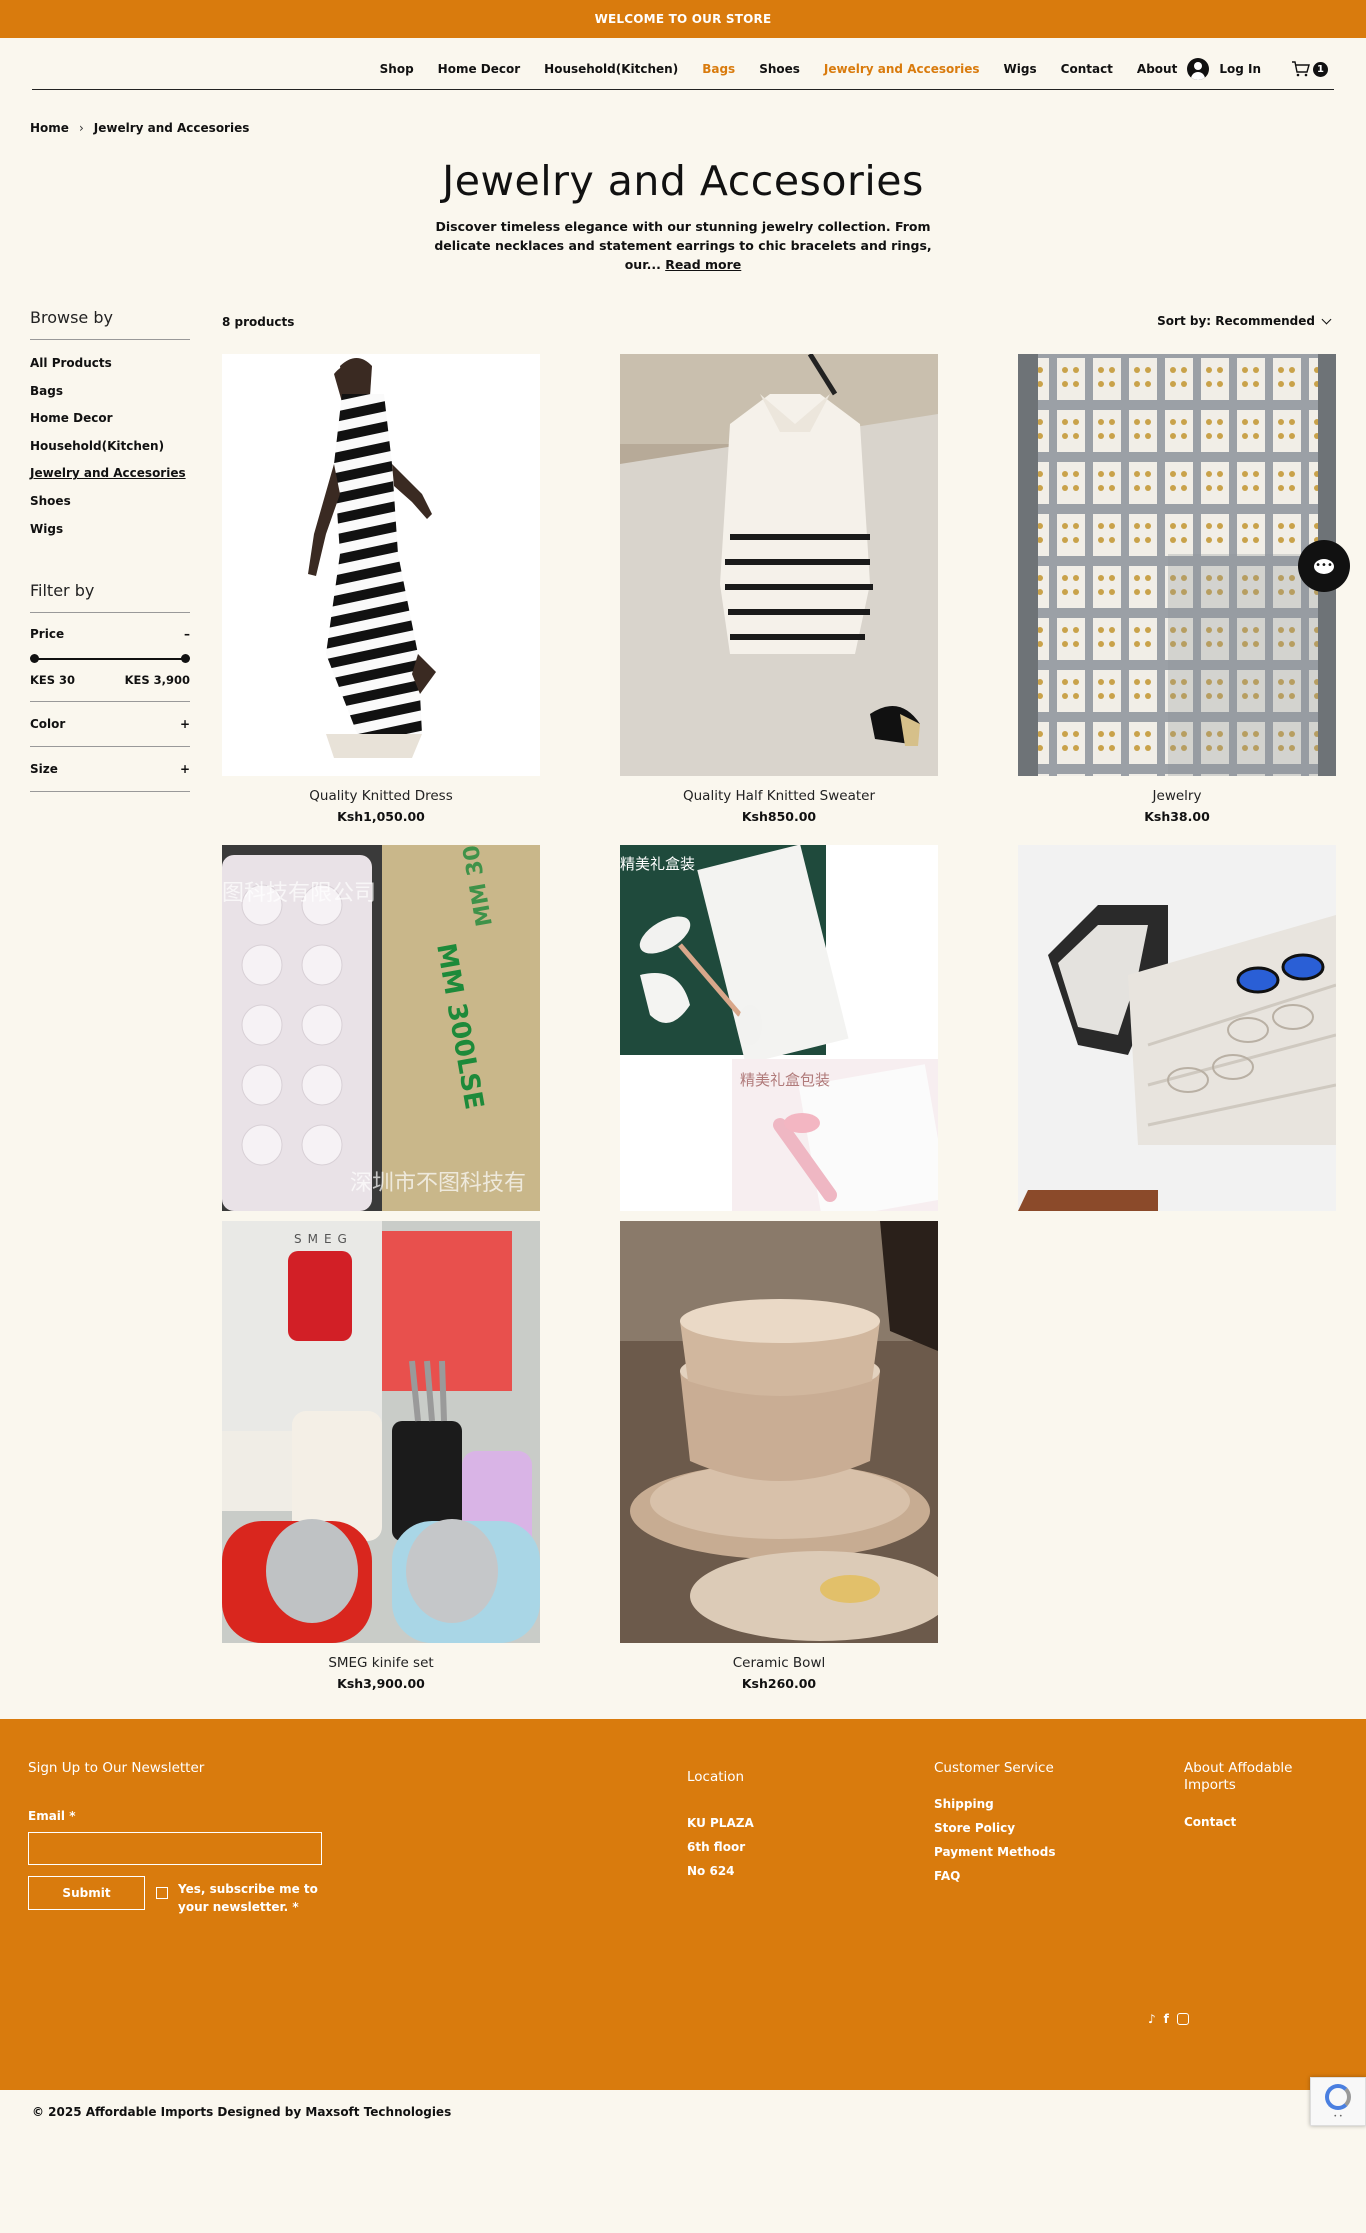 The width and height of the screenshot is (1366, 2233). Describe the element at coordinates (779, 69) in the screenshot. I see `nav-shoes: Shoes` at that location.